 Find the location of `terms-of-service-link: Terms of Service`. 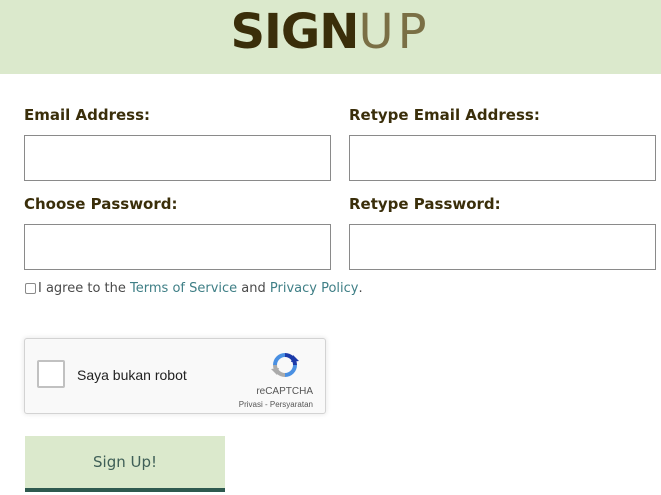

terms-of-service-link: Terms of Service is located at coordinates (183, 288).